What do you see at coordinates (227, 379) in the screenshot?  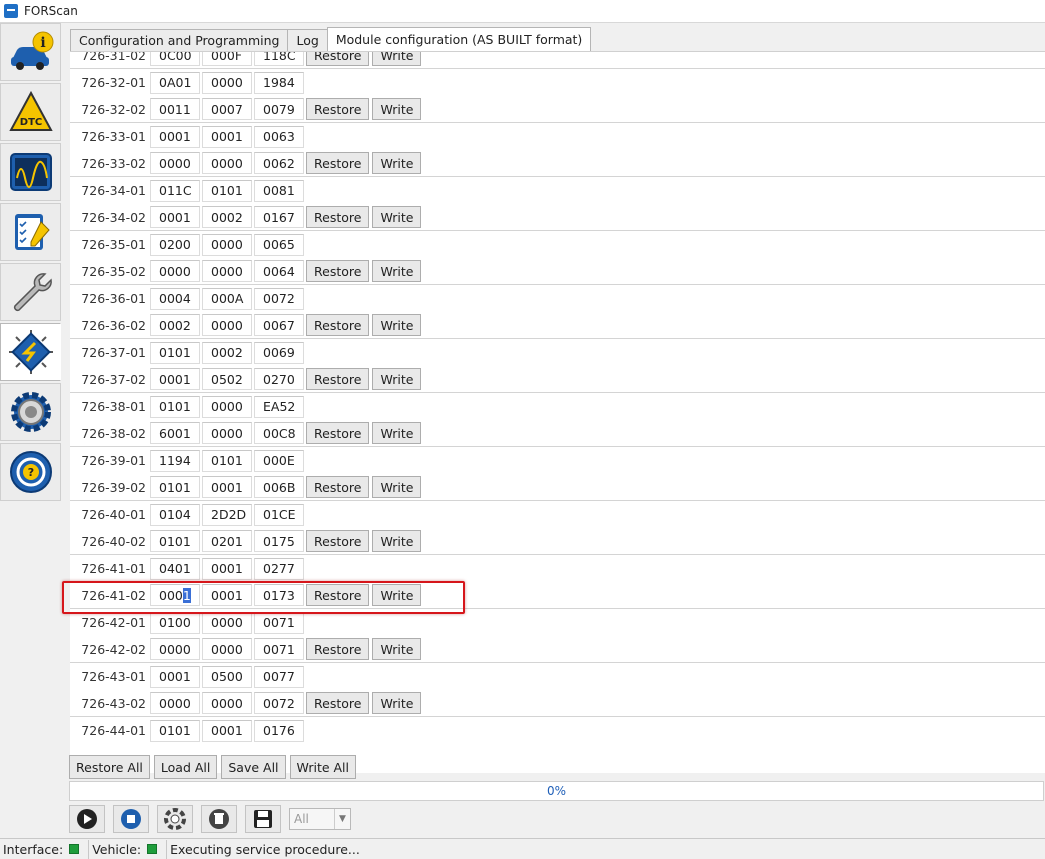 I see `hex-value-field: 0502` at bounding box center [227, 379].